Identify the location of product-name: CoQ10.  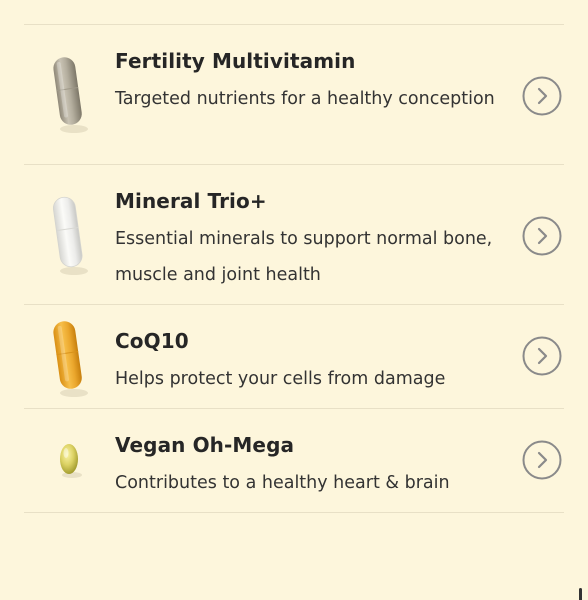
(152, 341).